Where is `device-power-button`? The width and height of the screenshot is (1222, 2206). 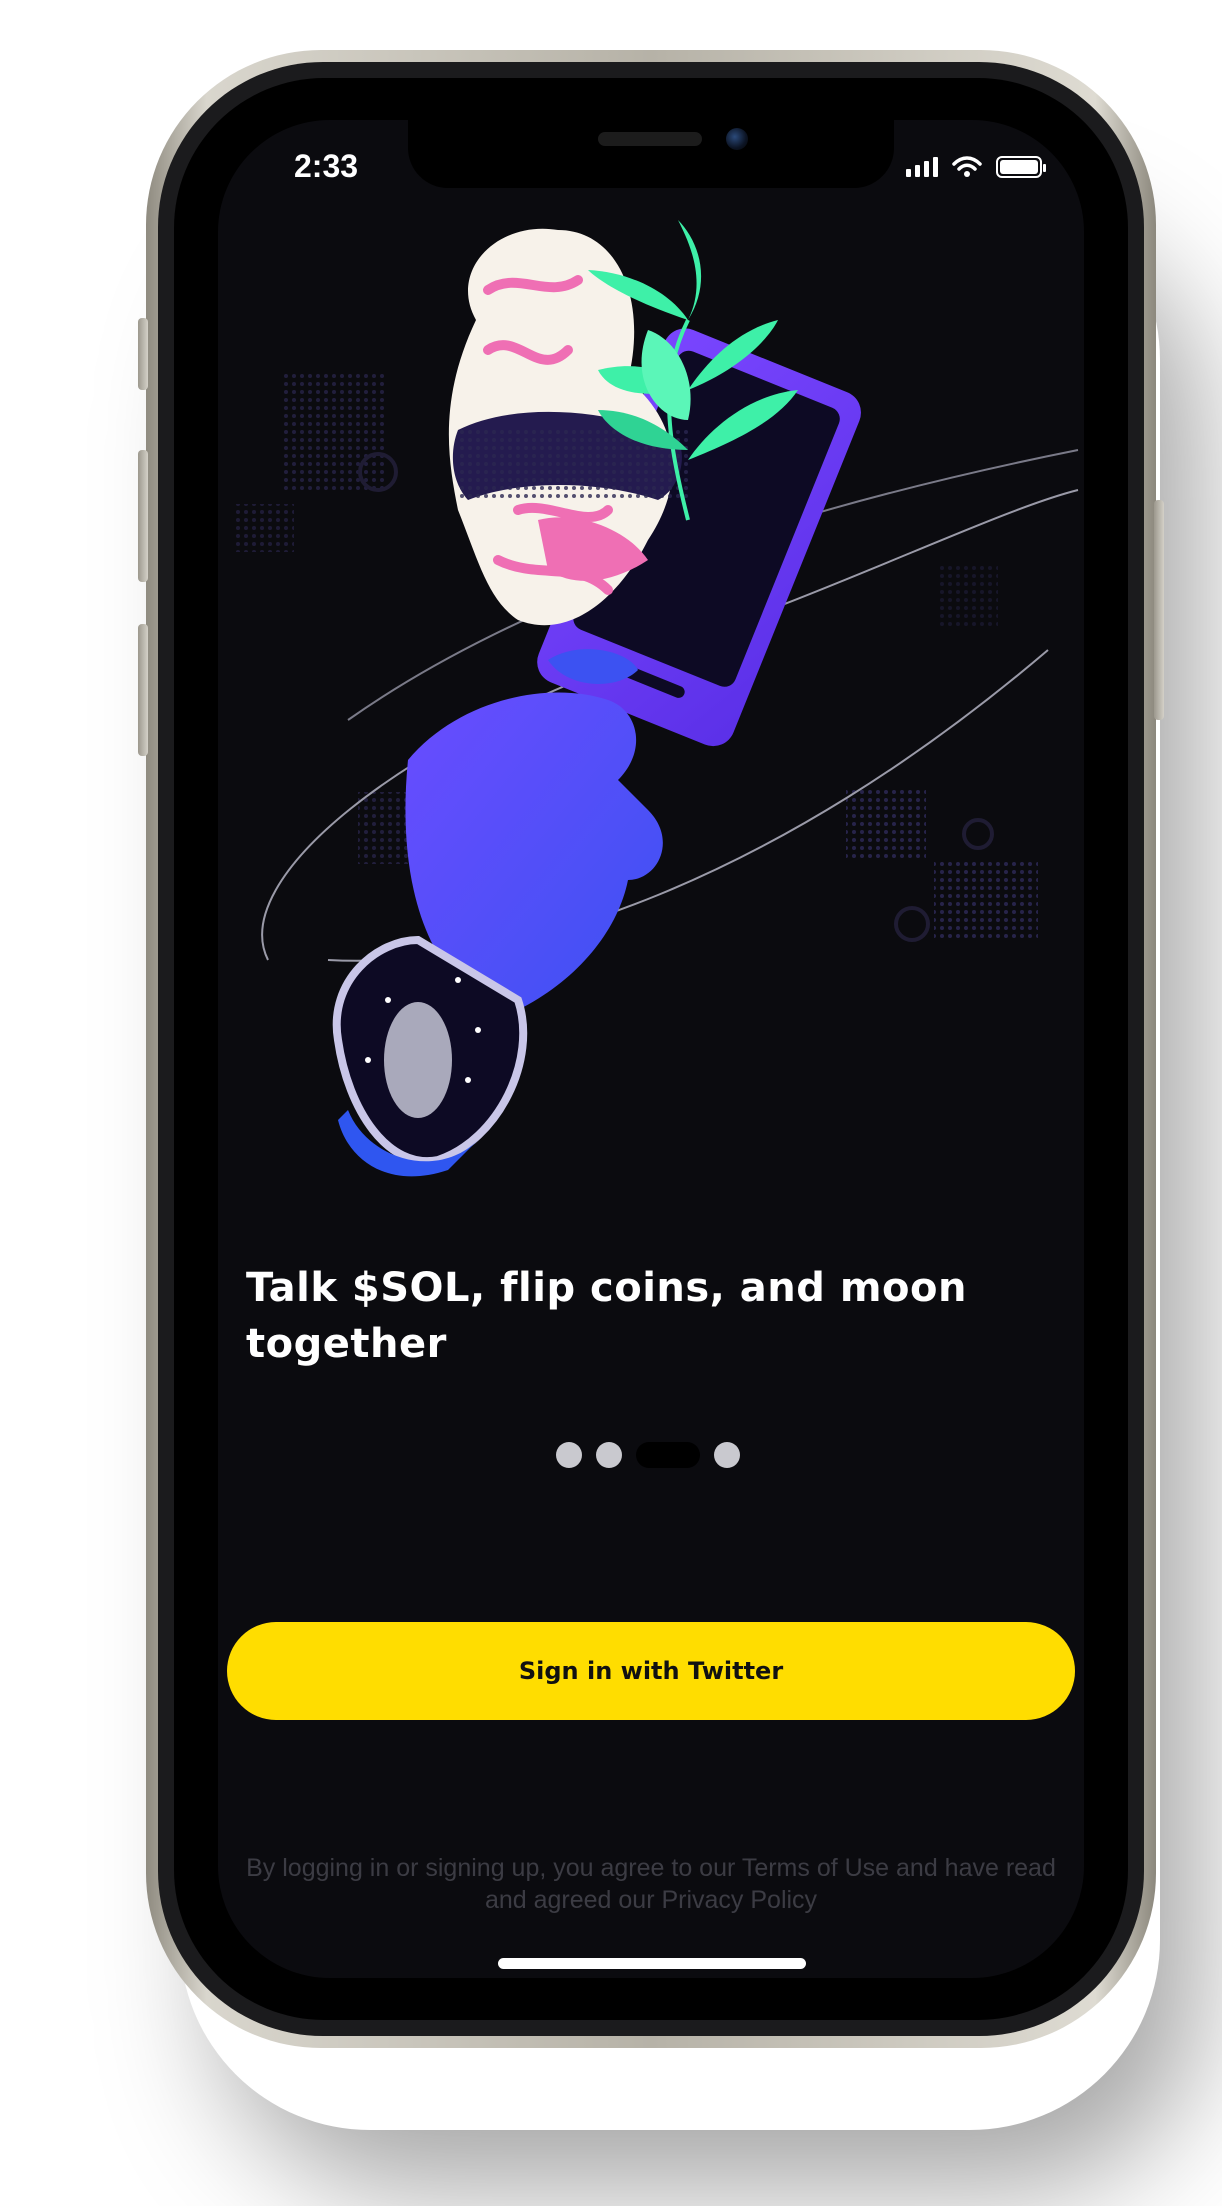
device-power-button is located at coordinates (1159, 610).